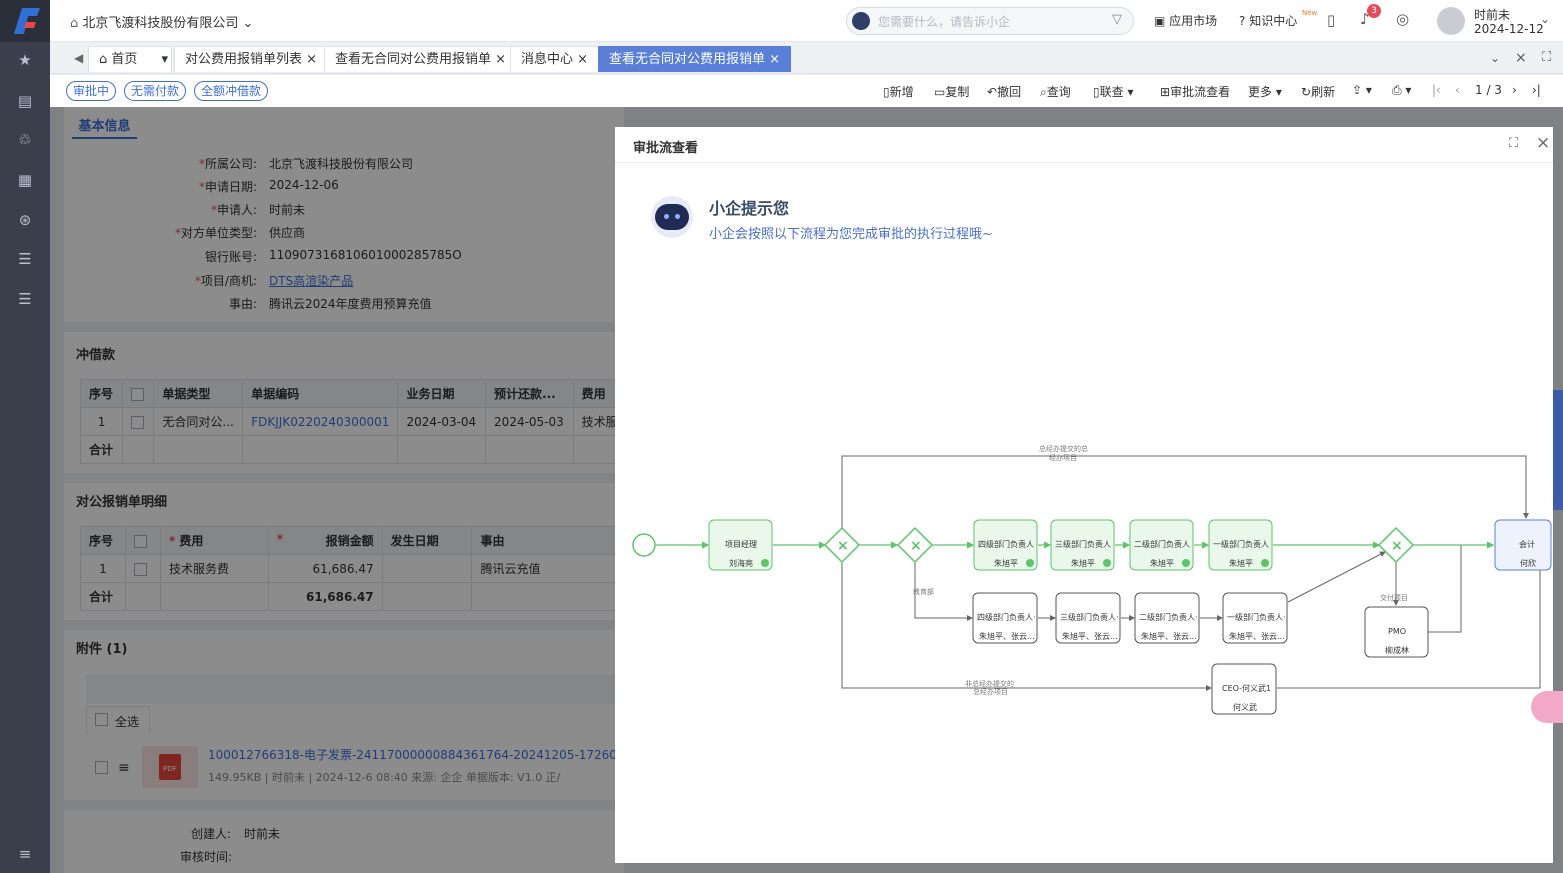 The width and height of the screenshot is (1563, 873). I want to click on calendar-icon: ▦, so click(25, 180).